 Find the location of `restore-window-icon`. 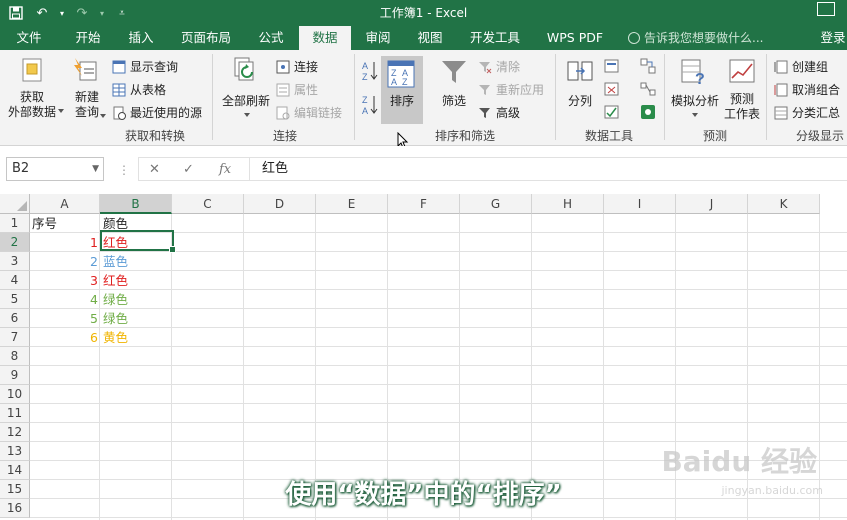

restore-window-icon is located at coordinates (826, 9).